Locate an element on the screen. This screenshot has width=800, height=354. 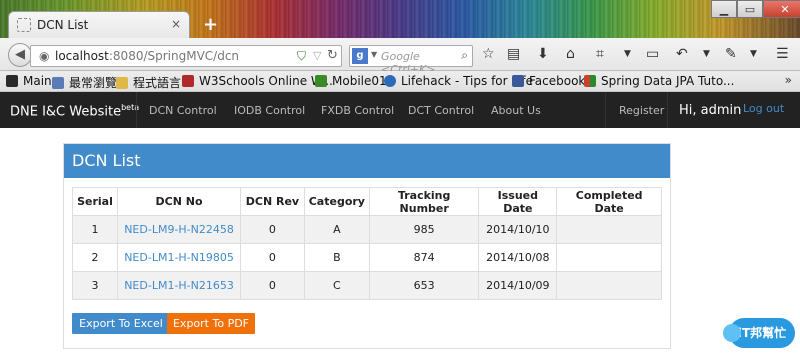
nav-fxdb-control: FXDB Control is located at coordinates (357, 110).